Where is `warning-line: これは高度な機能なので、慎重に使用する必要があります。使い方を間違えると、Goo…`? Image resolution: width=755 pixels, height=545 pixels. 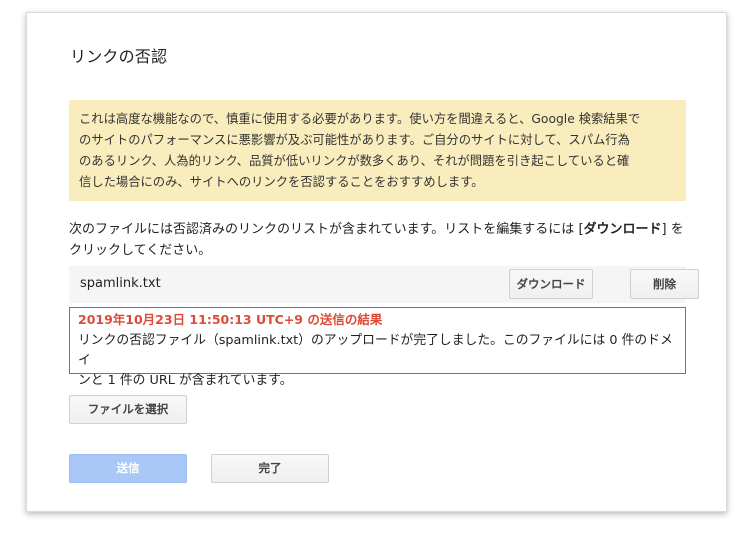
warning-line: これは高度な機能なので、慎重に使用する必要があります。使い方を間違えると、Goo… is located at coordinates (360, 119).